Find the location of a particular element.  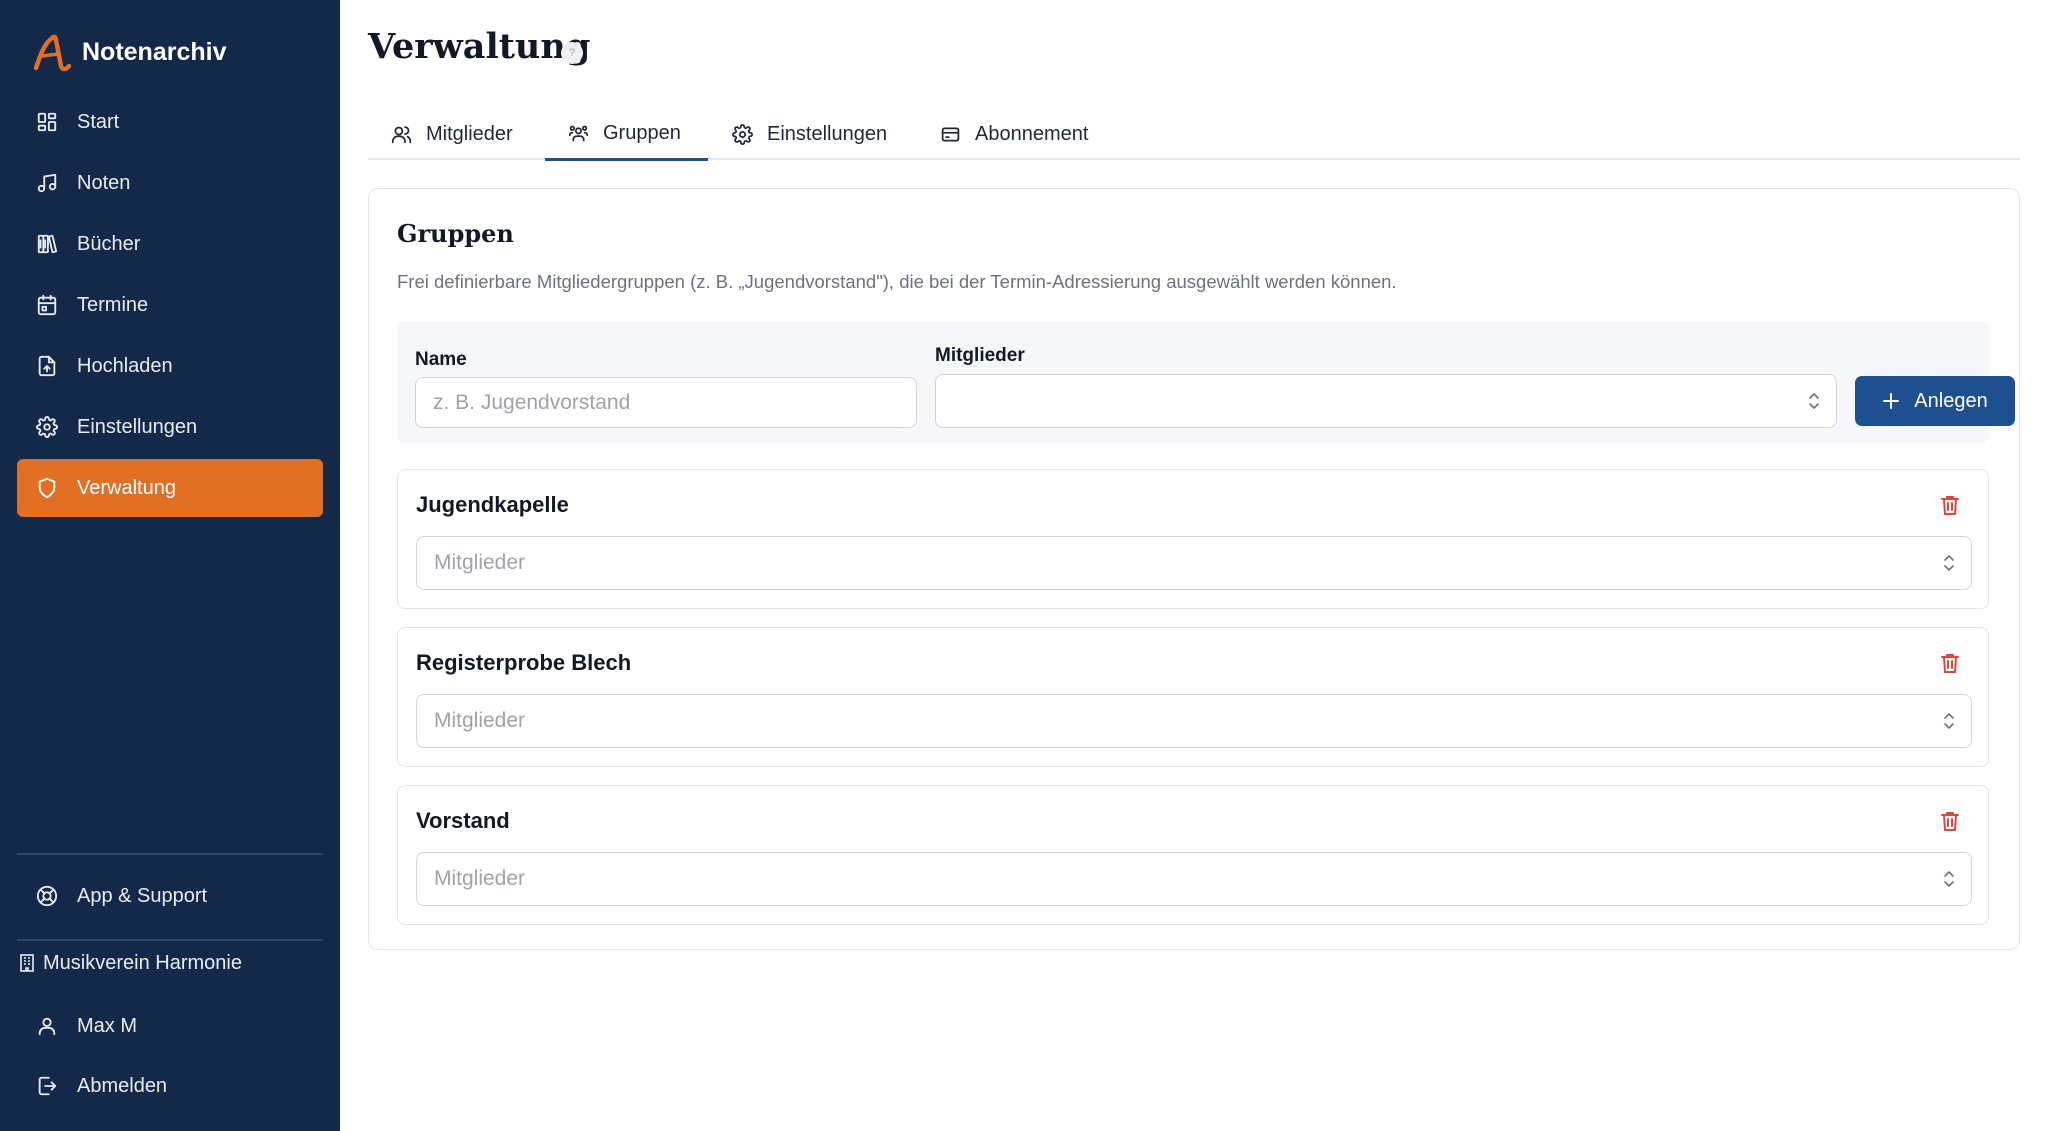

sidebar-item-label: Termine is located at coordinates (113, 304).